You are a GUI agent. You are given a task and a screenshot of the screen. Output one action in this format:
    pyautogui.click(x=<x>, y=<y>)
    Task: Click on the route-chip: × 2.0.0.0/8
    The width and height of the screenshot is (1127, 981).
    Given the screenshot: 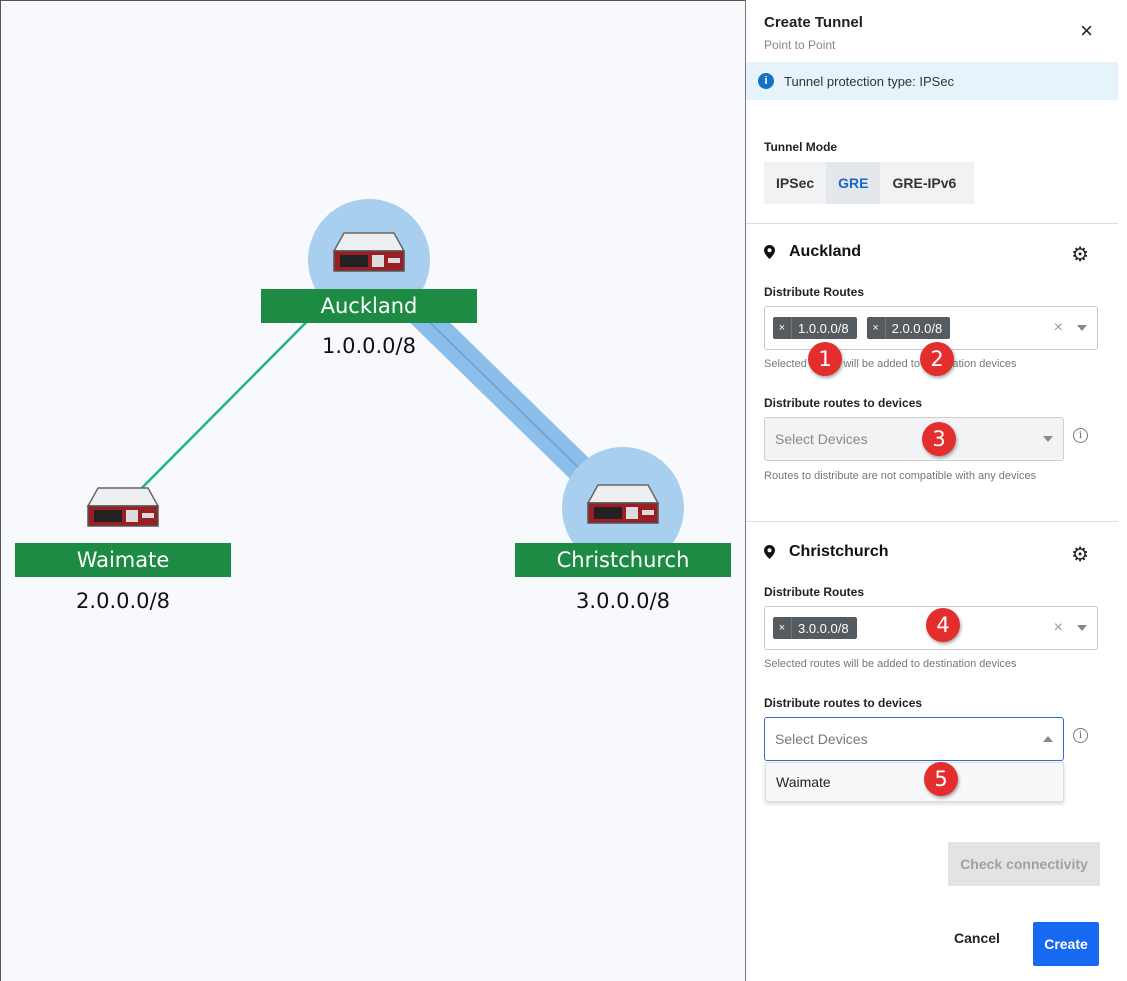 What is the action you would take?
    pyautogui.click(x=908, y=328)
    